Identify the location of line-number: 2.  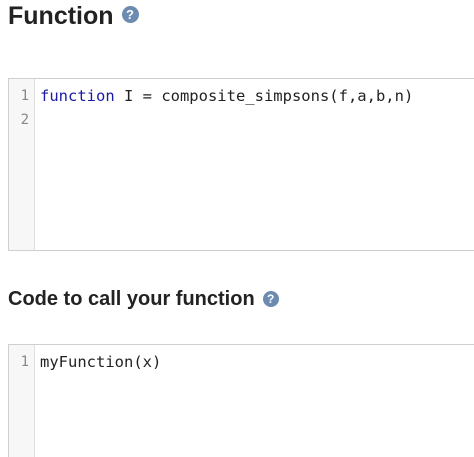
(24, 120).